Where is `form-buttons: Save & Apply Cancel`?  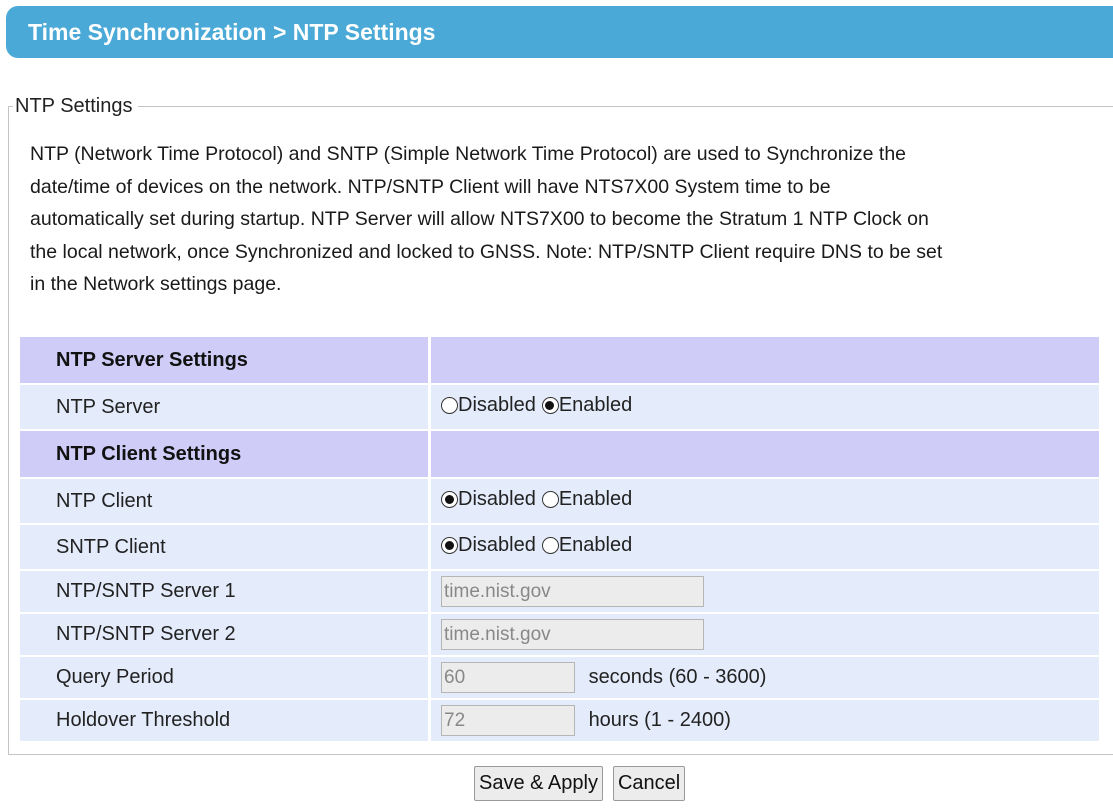
form-buttons: Save & Apply Cancel is located at coordinates (580, 783).